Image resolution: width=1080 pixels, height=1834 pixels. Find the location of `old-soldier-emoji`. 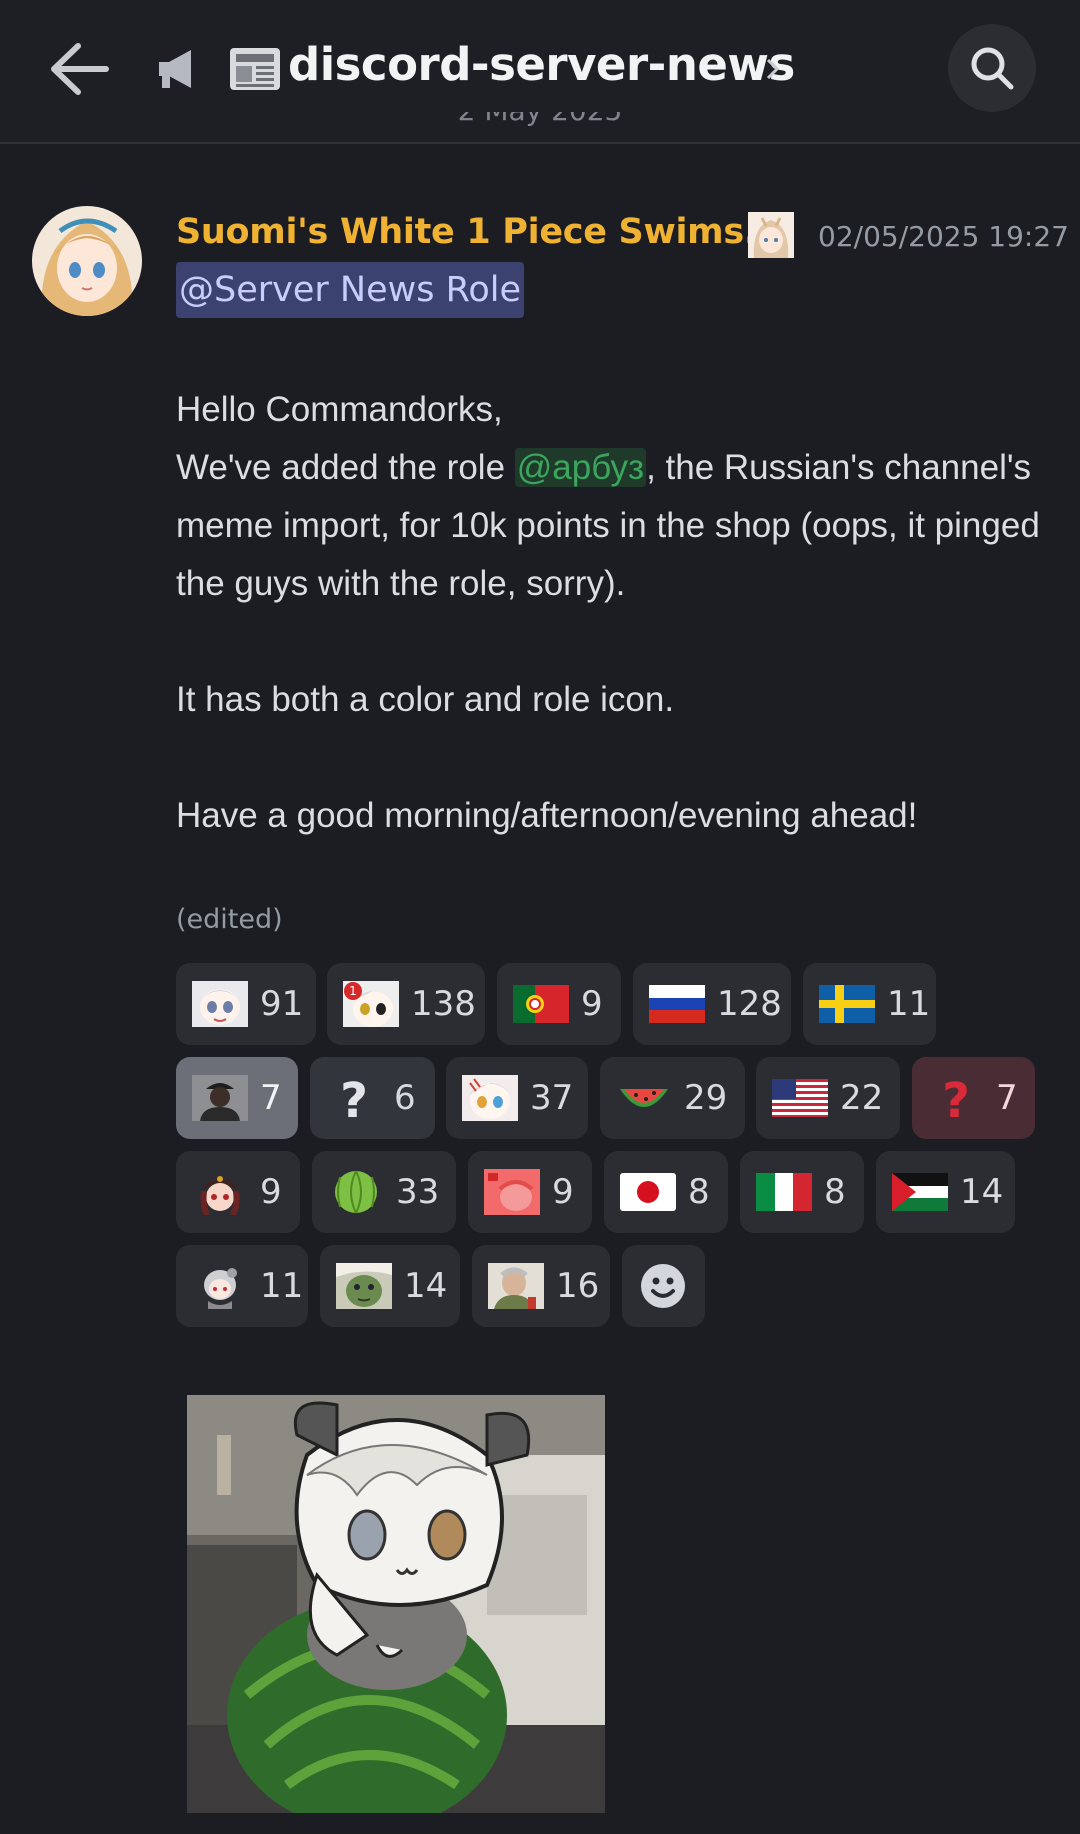

old-soldier-emoji is located at coordinates (516, 1286).